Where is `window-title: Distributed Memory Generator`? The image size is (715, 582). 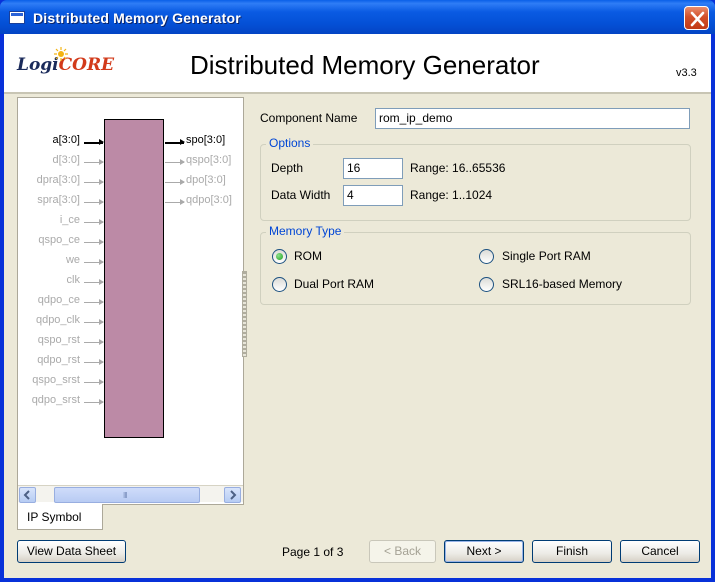
window-title: Distributed Memory Generator is located at coordinates (137, 18).